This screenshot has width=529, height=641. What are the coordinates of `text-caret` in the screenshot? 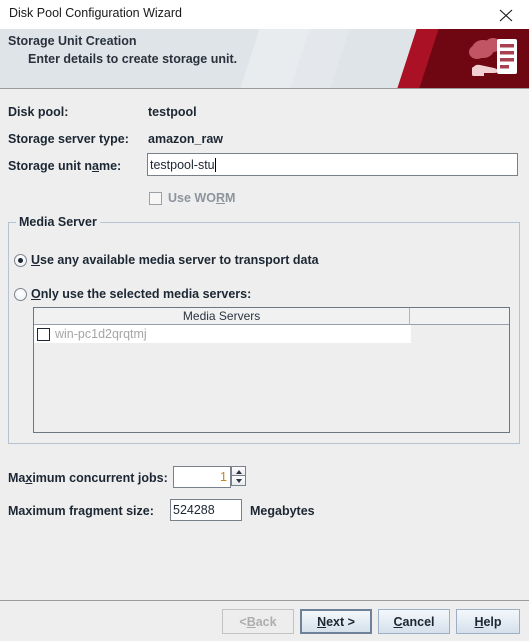 It's located at (215, 164).